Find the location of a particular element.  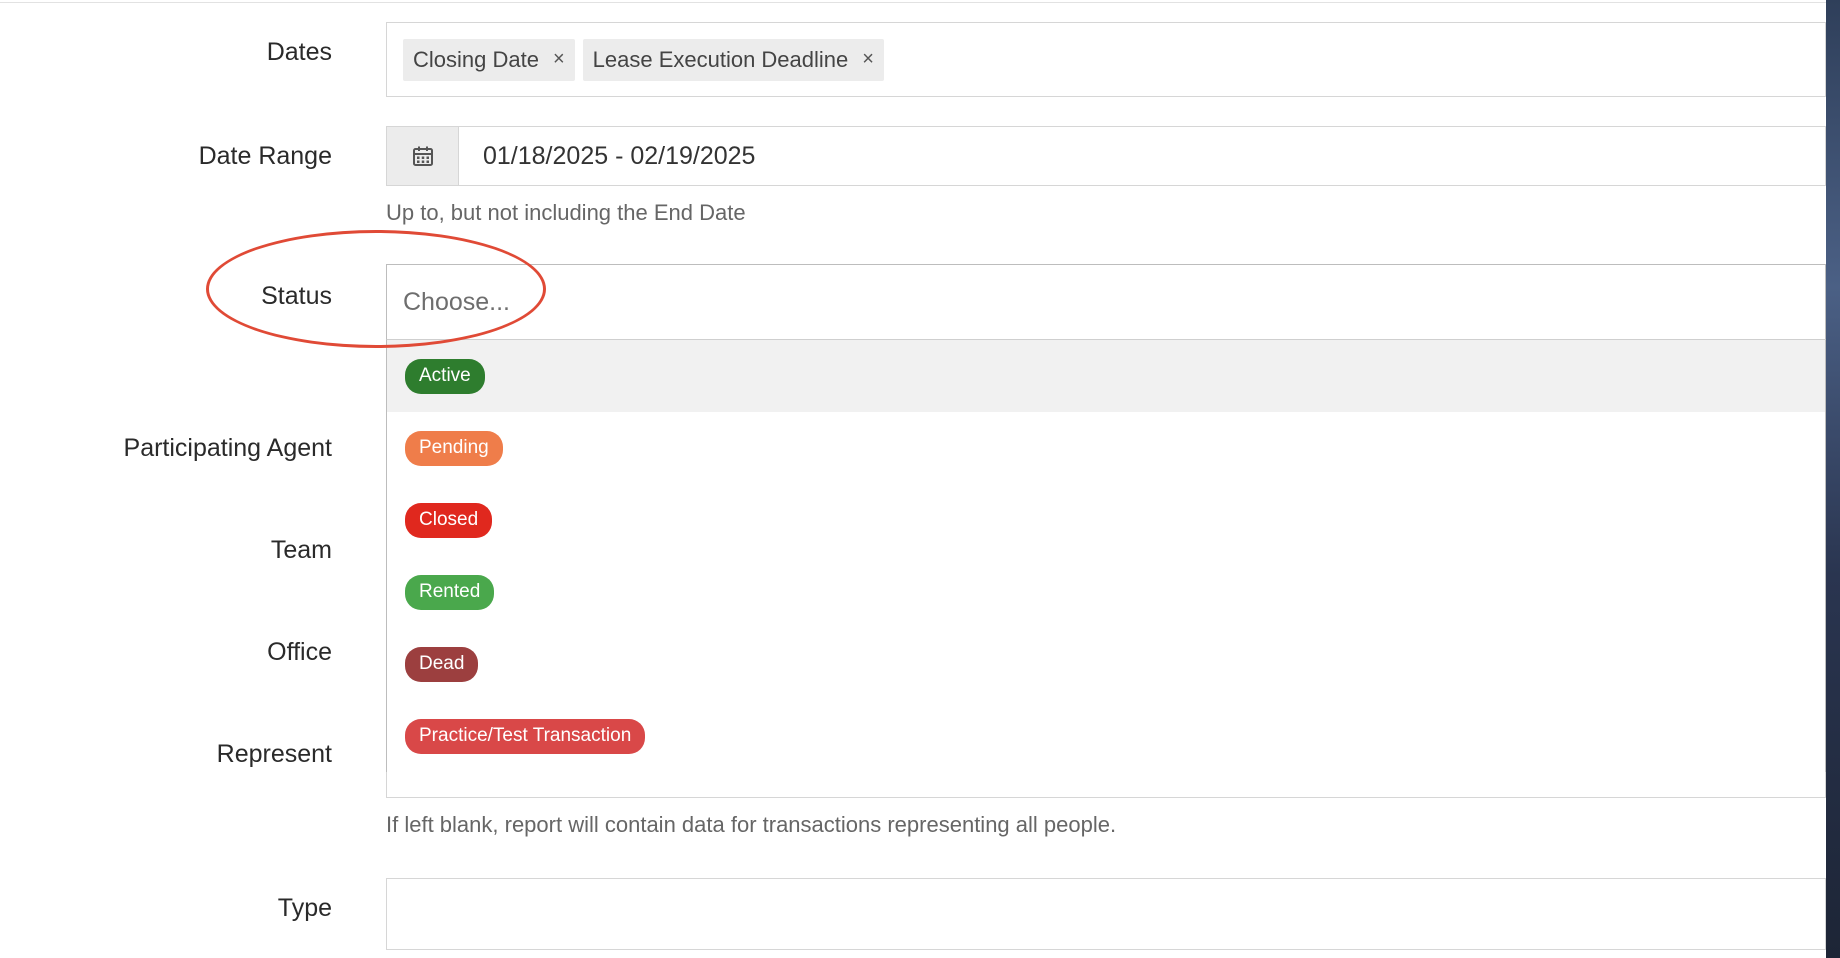

type-select is located at coordinates (1106, 914).